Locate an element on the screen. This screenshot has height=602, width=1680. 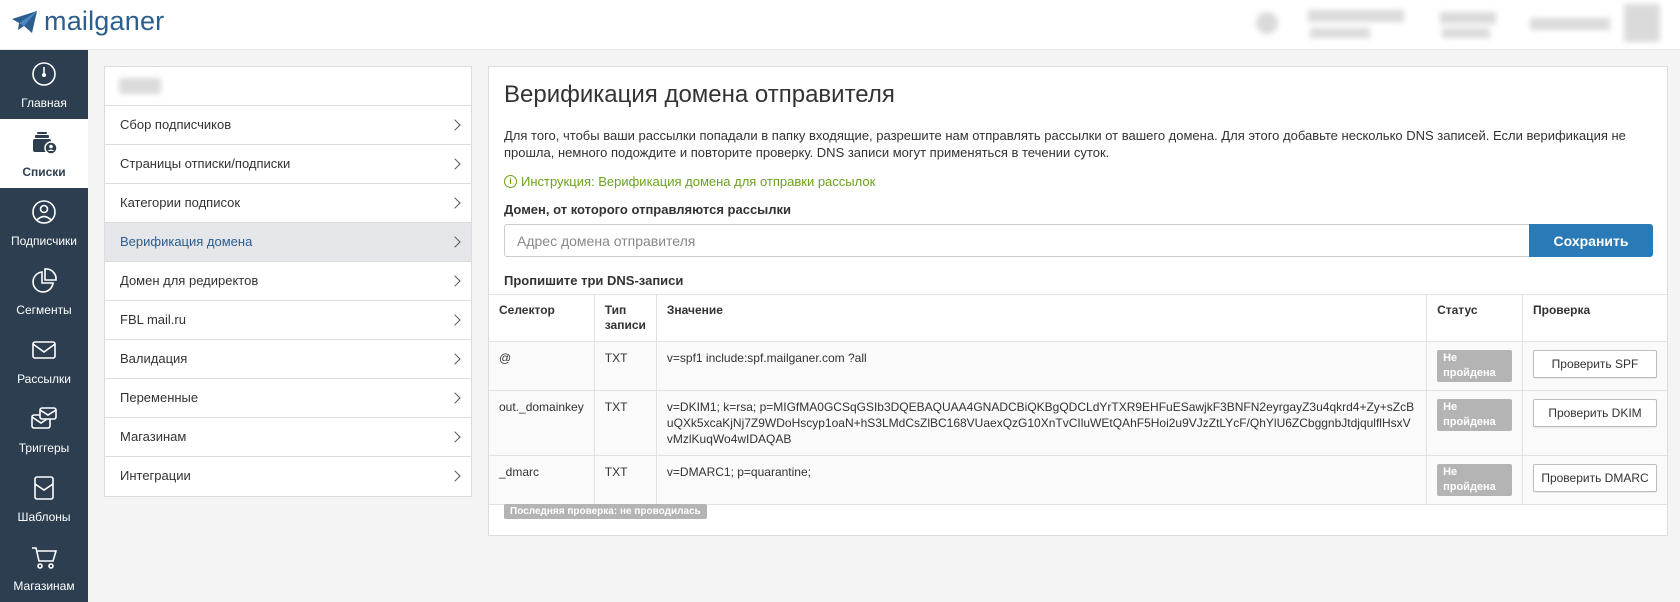
sidebar-item-shops: Магазинам is located at coordinates (44, 567).